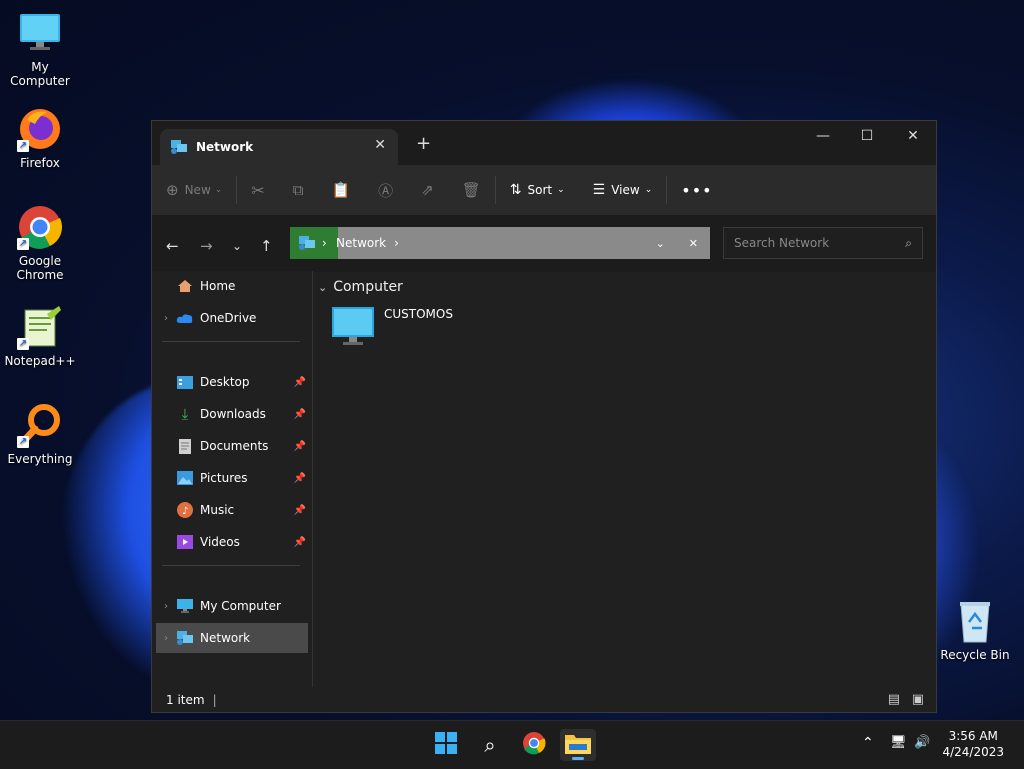 This screenshot has width=1024, height=769. I want to click on sidebar-item-onedrive: › OneDrive, so click(232, 318).